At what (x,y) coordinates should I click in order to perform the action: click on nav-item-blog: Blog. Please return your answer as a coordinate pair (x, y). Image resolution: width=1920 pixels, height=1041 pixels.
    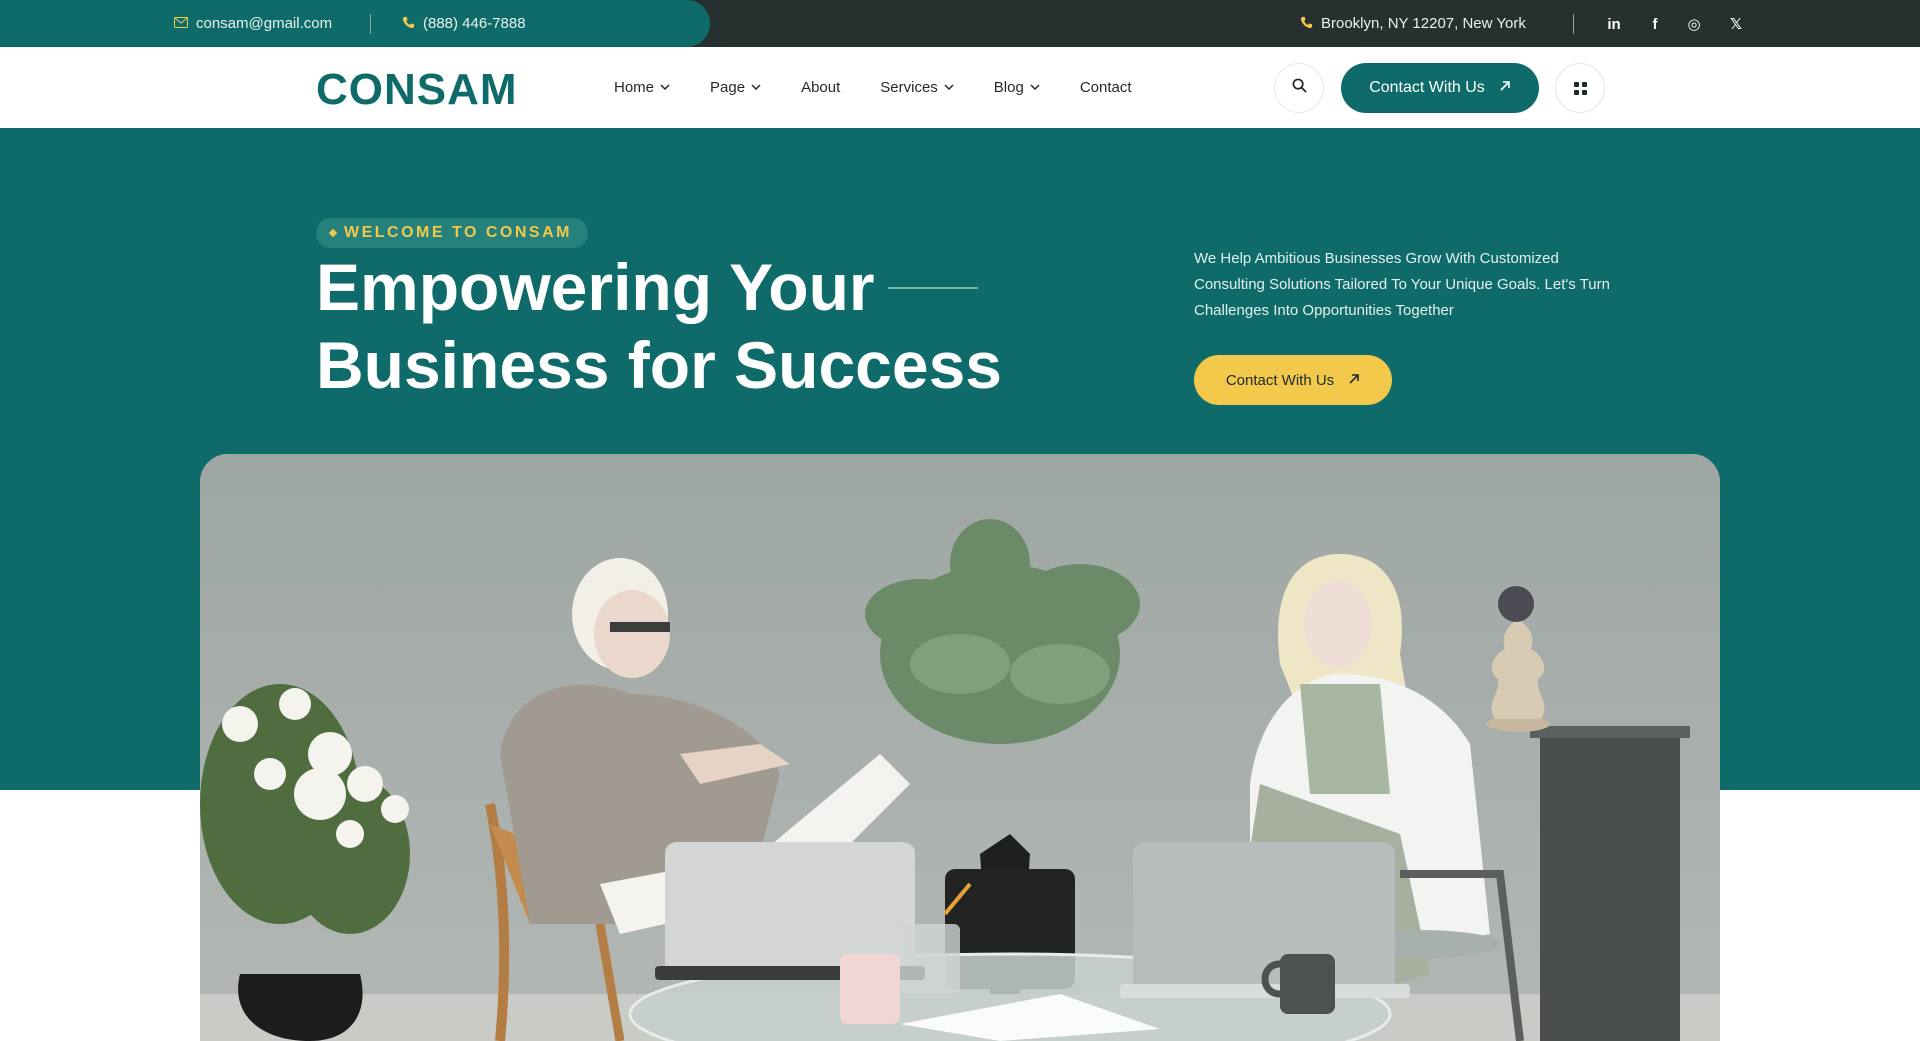
    Looking at the image, I should click on (1017, 87).